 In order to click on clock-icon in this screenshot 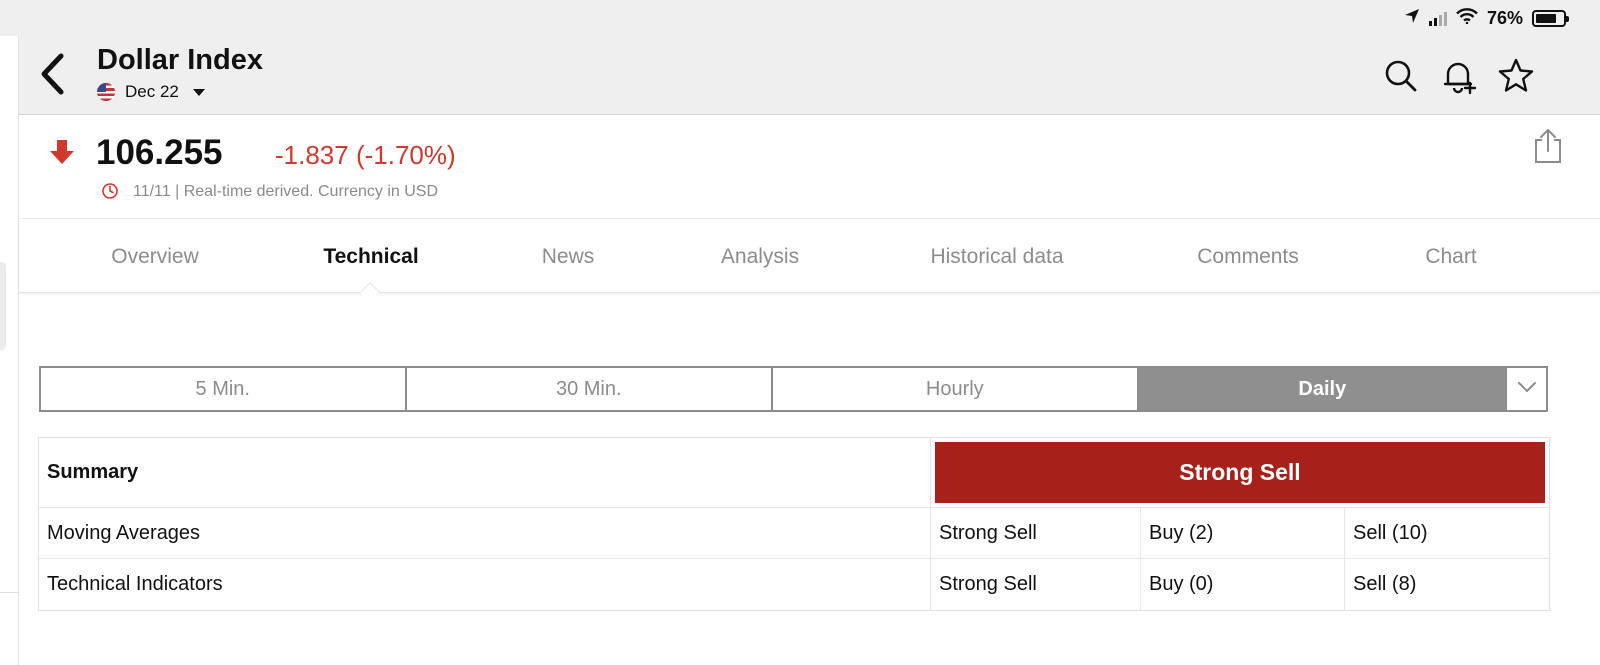, I will do `click(110, 193)`.